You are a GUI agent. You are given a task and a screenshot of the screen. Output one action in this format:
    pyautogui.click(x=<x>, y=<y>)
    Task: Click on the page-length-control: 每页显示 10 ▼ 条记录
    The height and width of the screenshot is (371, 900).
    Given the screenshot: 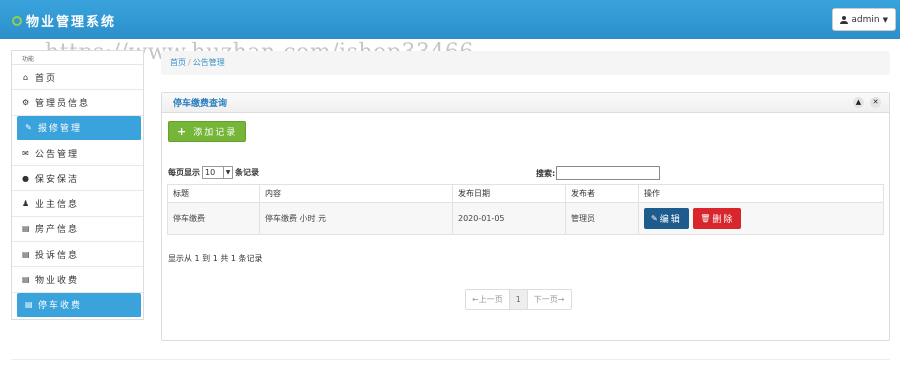 What is the action you would take?
    pyautogui.click(x=213, y=172)
    